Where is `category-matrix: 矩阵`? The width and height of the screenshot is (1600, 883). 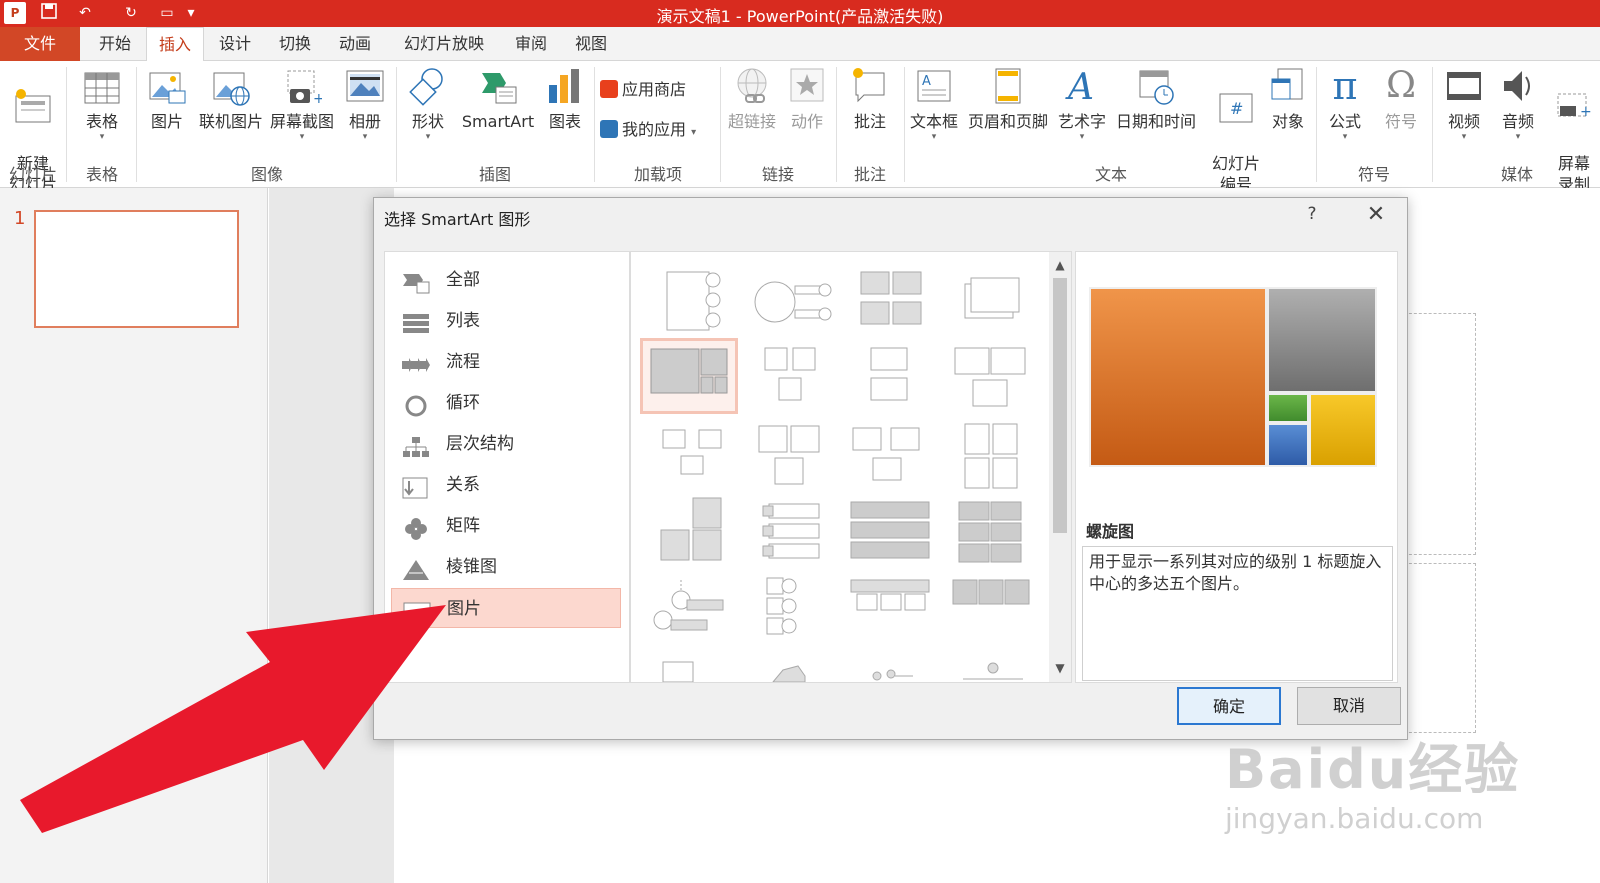
category-matrix: 矩阵 is located at coordinates (506, 526).